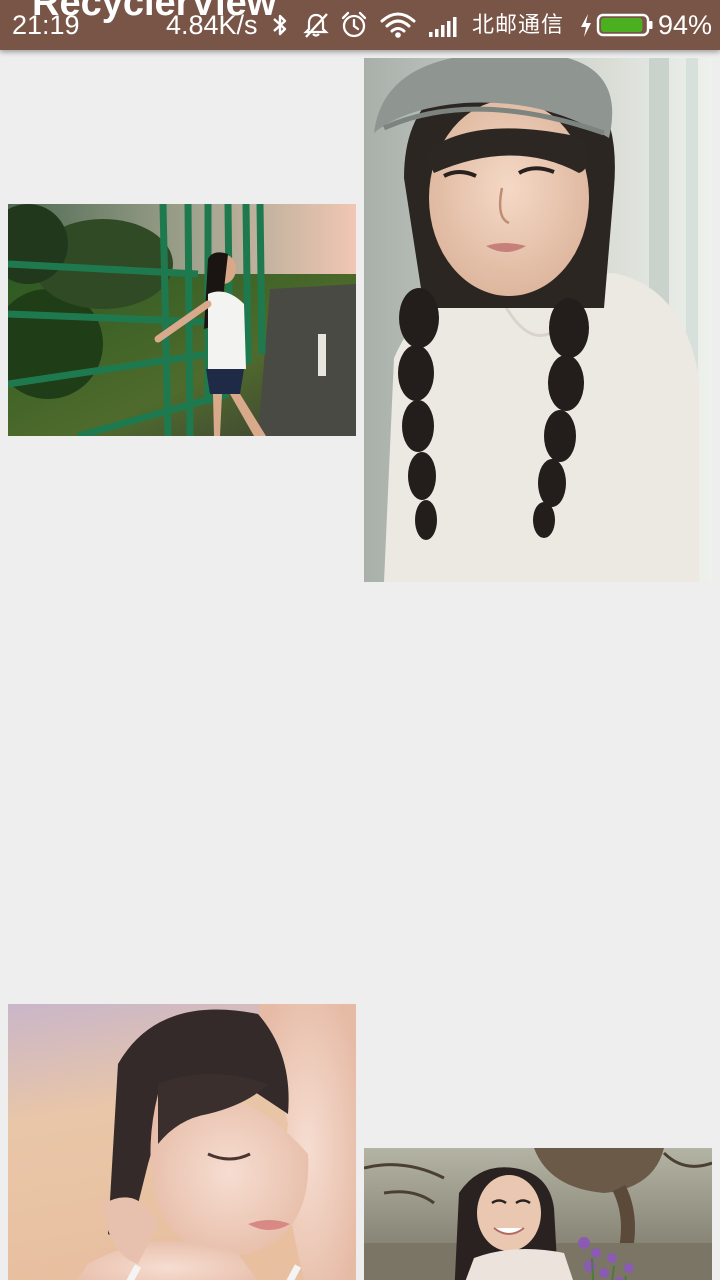 The width and height of the screenshot is (720, 1280). I want to click on photo-girl-wet-hair, so click(182, 1142).